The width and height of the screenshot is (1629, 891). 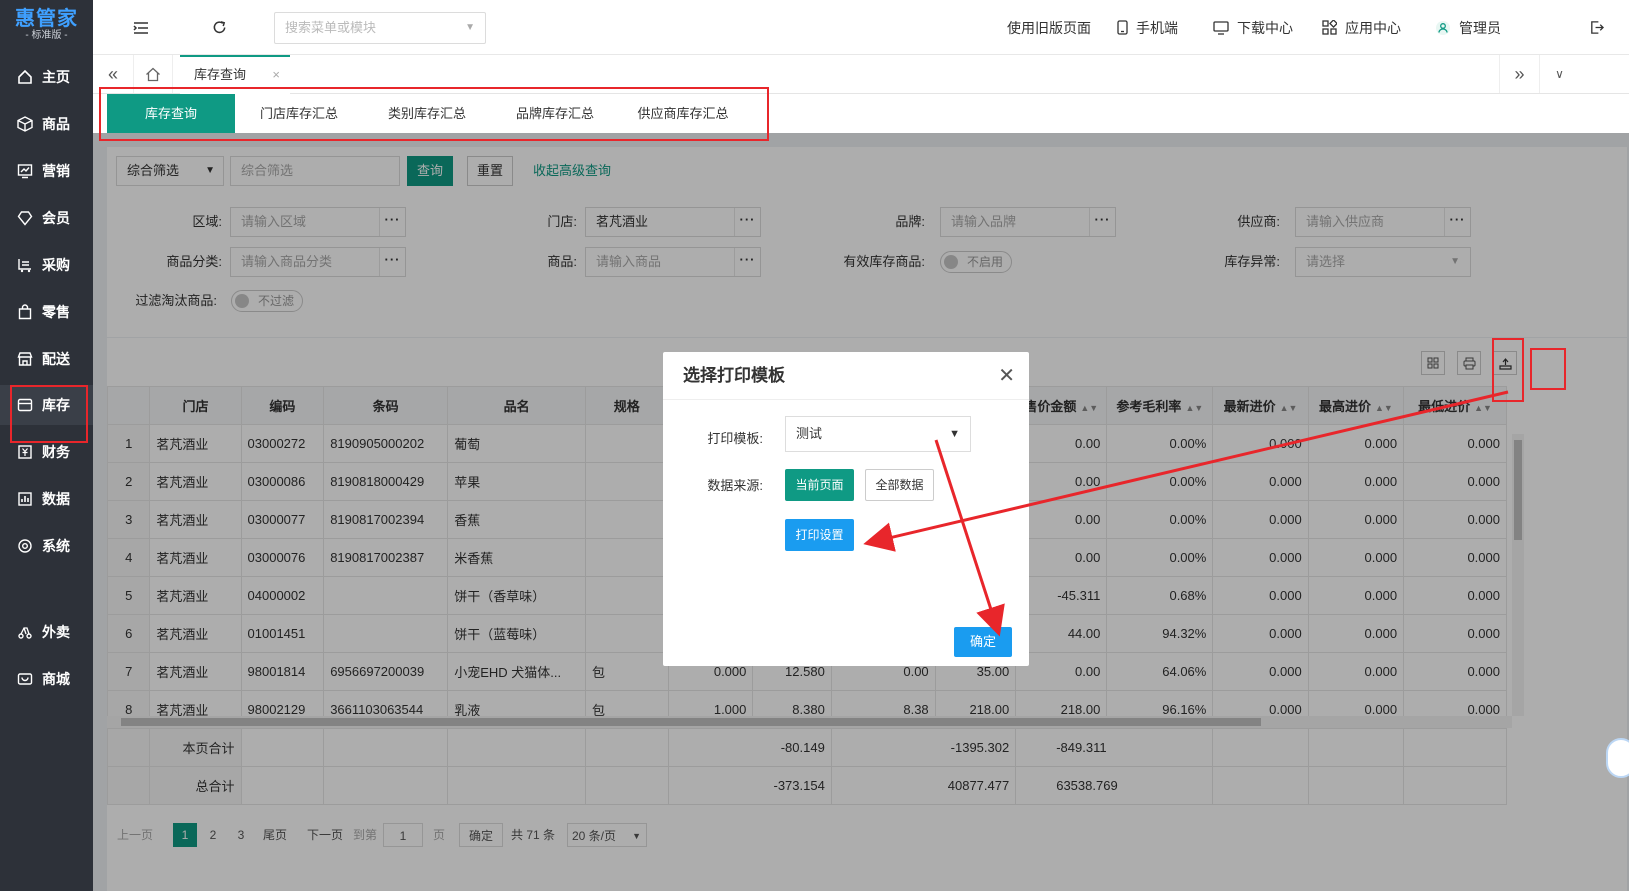 I want to click on arrow-to-print-settings, so click(x=1186, y=471).